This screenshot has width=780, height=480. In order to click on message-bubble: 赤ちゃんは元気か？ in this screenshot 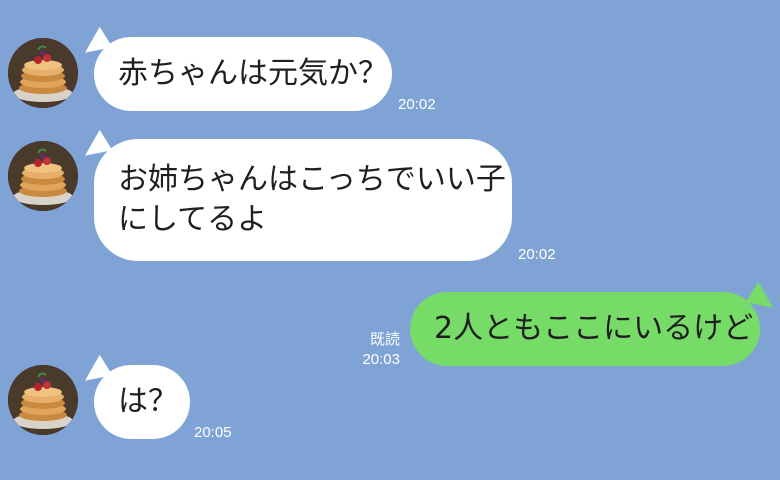, I will do `click(243, 74)`.